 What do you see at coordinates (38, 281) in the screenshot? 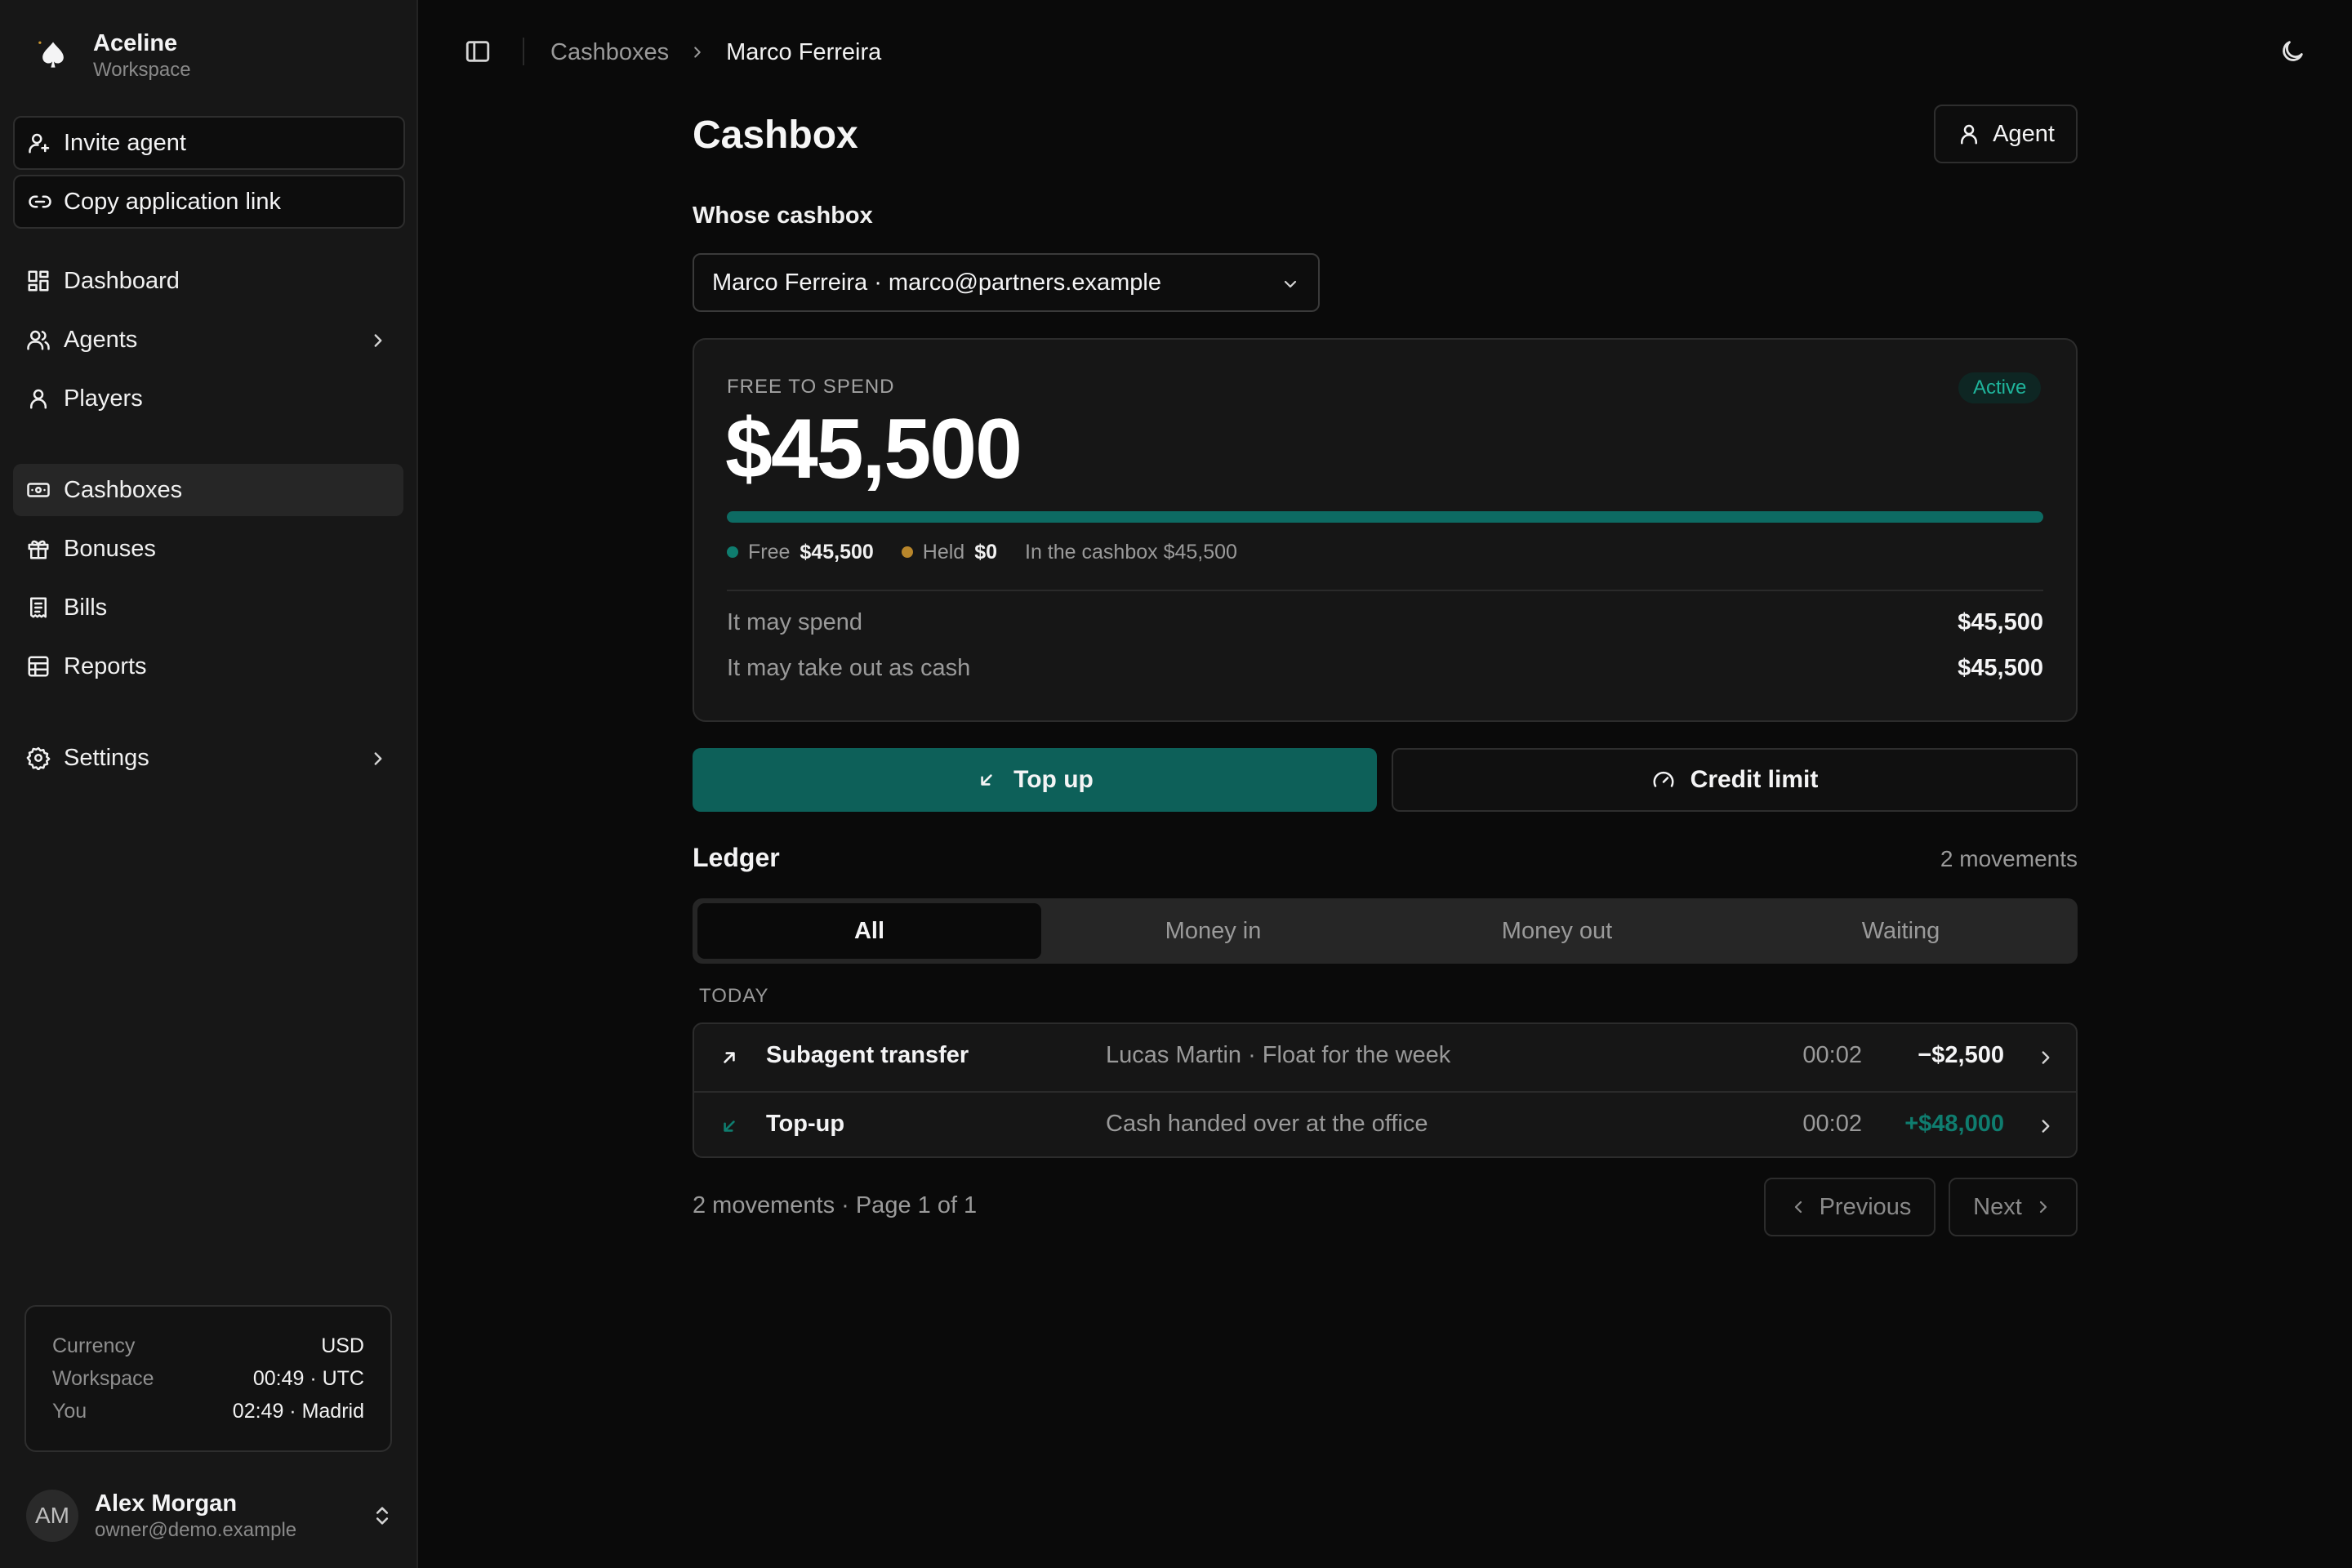
I see `dashboard-icon` at bounding box center [38, 281].